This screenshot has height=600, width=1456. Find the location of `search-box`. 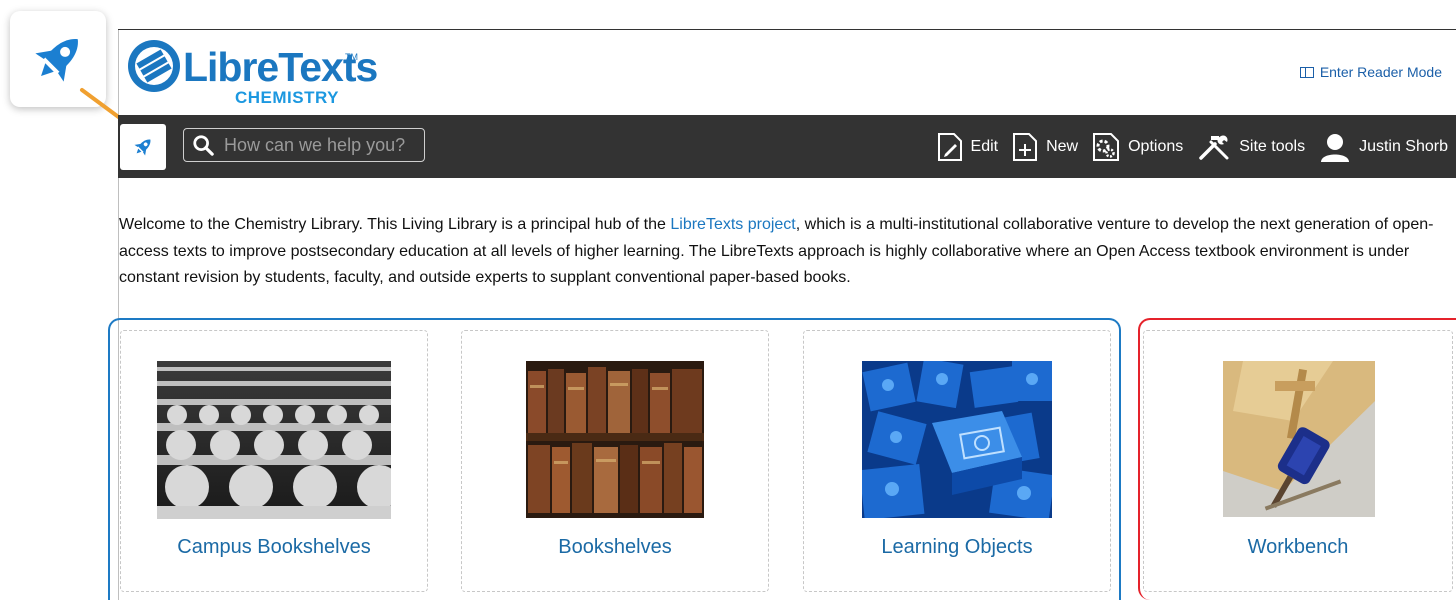

search-box is located at coordinates (304, 145).